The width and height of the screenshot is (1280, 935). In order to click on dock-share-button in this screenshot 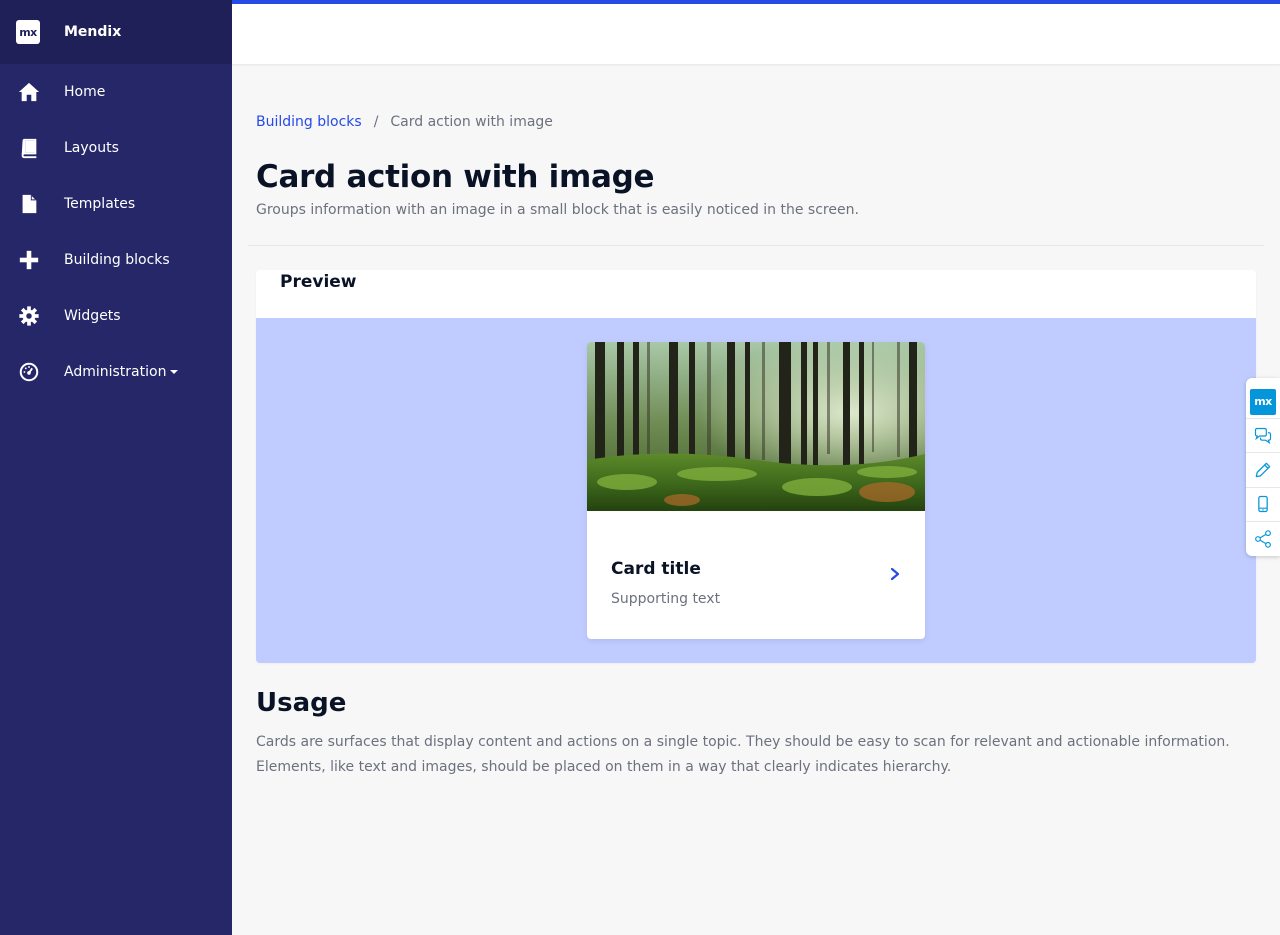, I will do `click(1263, 539)`.